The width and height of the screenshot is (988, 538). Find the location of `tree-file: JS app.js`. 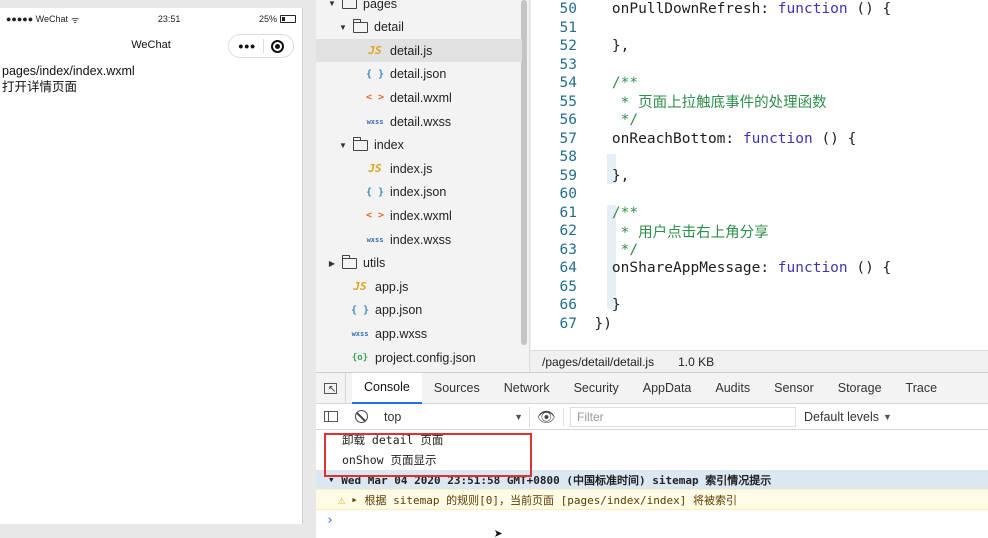

tree-file: JS app.js is located at coordinates (419, 286).